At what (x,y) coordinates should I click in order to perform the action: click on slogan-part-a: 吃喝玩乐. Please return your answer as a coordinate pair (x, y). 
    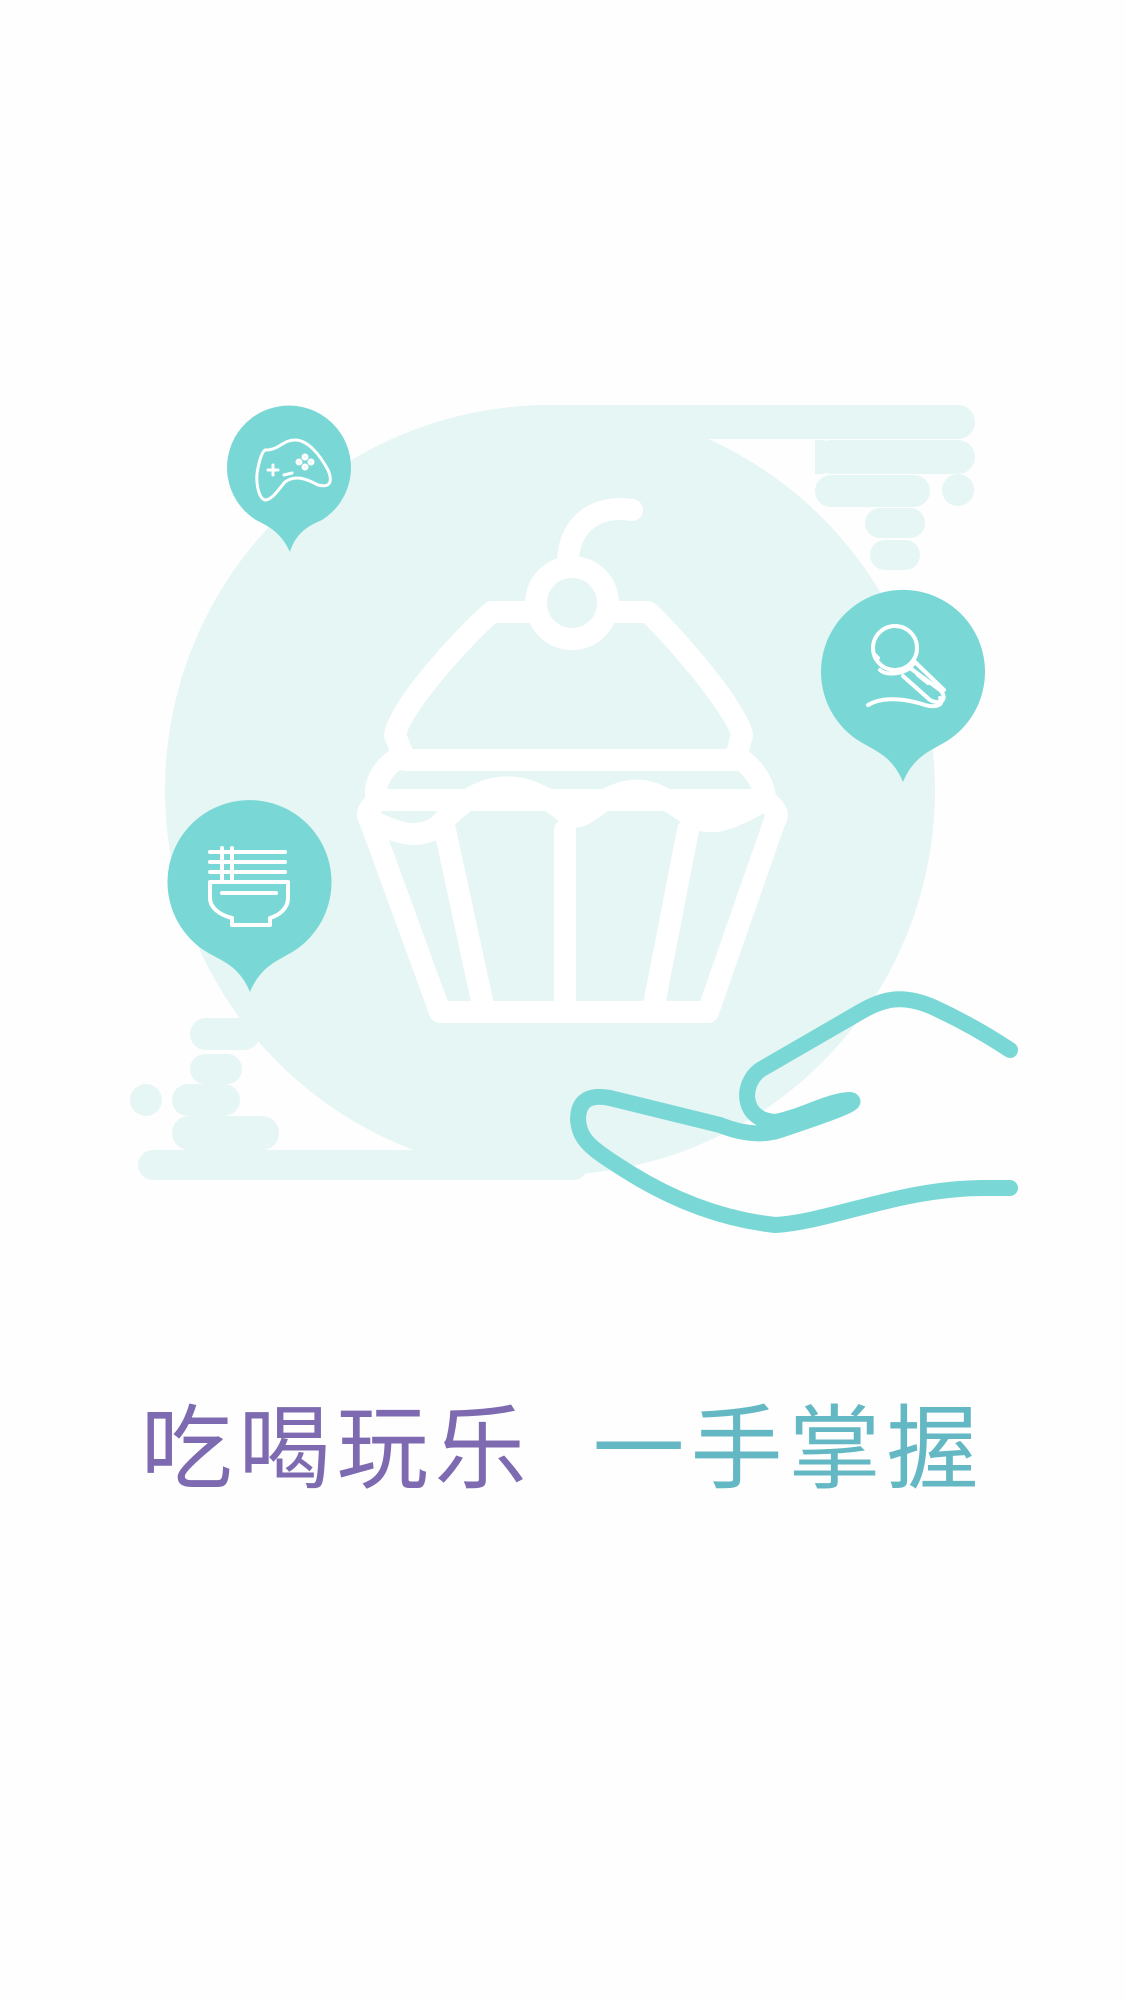
    Looking at the image, I should click on (336, 1449).